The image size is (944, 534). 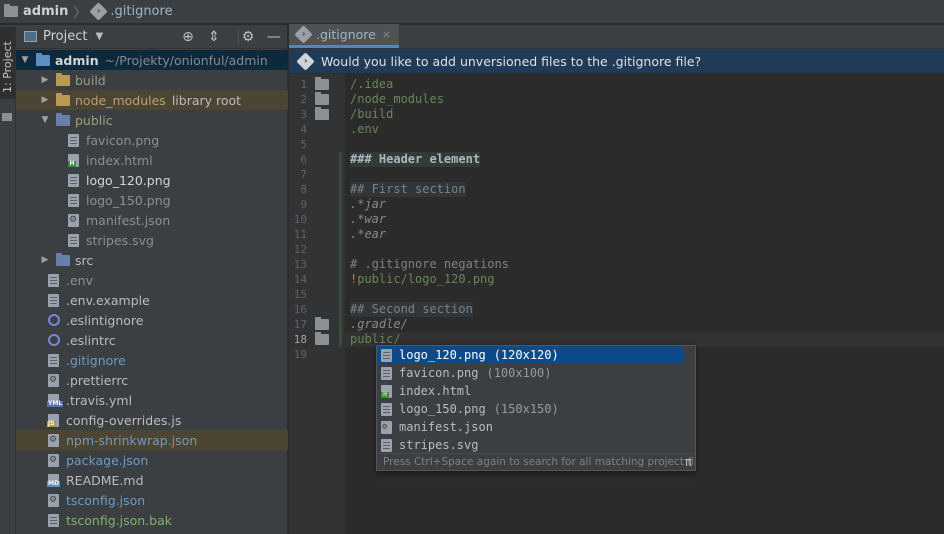 What do you see at coordinates (214, 37) in the screenshot?
I see `collapse-all-icon: ⇕` at bounding box center [214, 37].